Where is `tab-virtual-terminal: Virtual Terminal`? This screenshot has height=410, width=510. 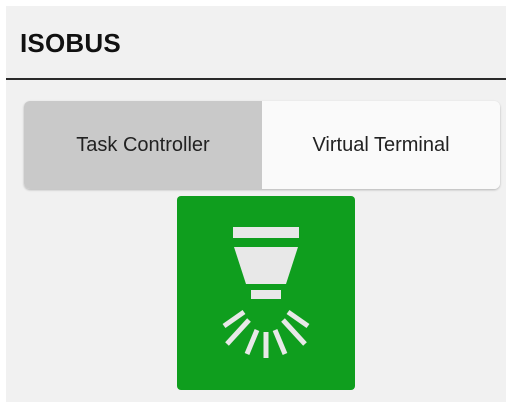
tab-virtual-terminal: Virtual Terminal is located at coordinates (381, 145).